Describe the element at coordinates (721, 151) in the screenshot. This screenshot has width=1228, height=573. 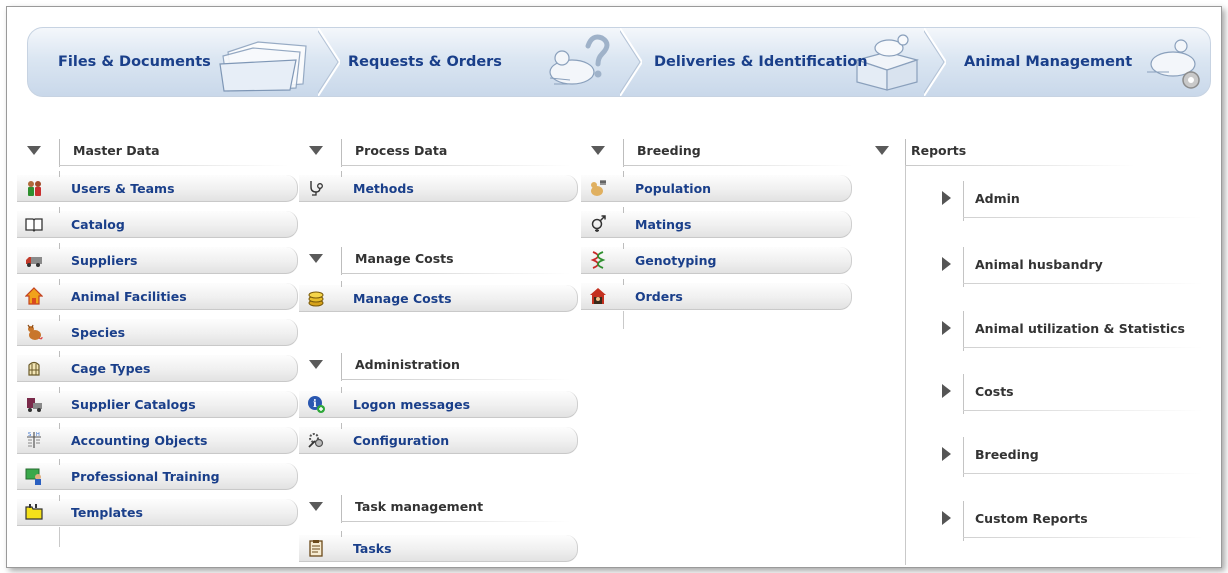
I see `breeding-header: Breeding` at that location.